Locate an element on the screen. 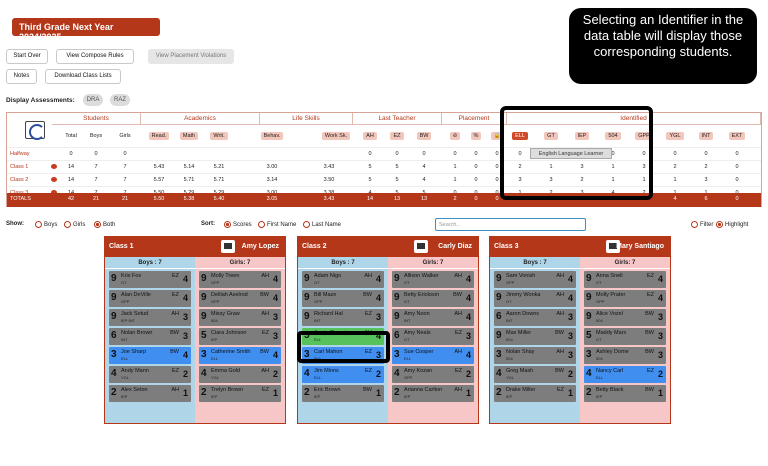  student-card: 3 Joe Sharp ELL BW 4 is located at coordinates (150, 355).